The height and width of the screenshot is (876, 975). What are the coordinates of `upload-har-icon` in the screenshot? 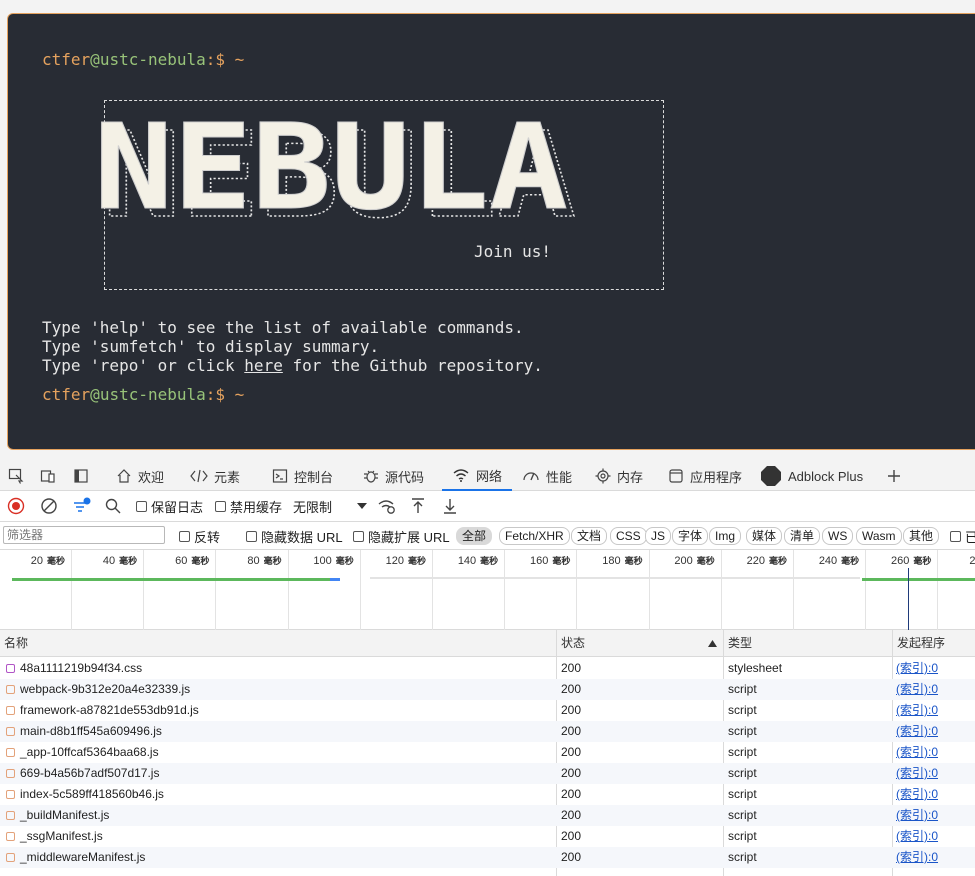 It's located at (418, 506).